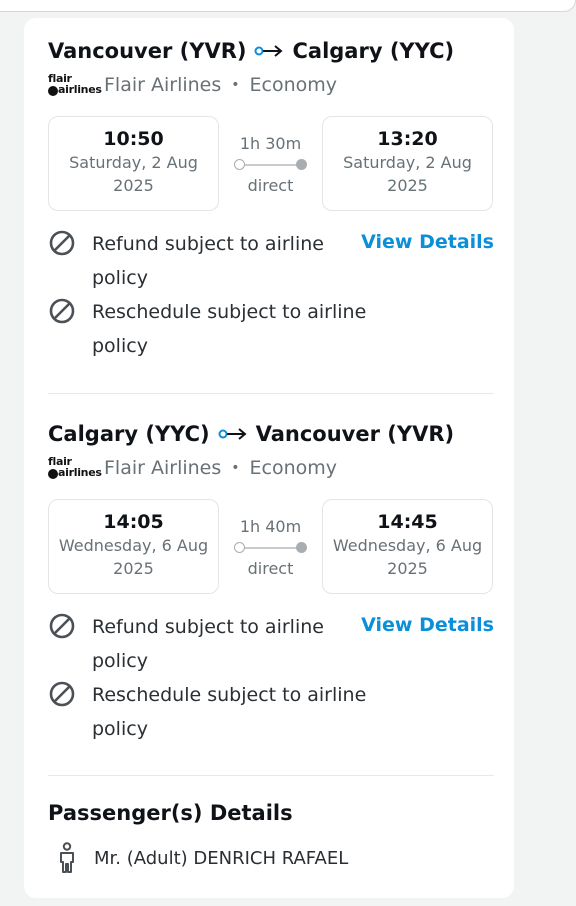 This screenshot has width=576, height=906. I want to click on passenger-row: Mr. (Adult) DENRICH RAFAEL, so click(271, 858).